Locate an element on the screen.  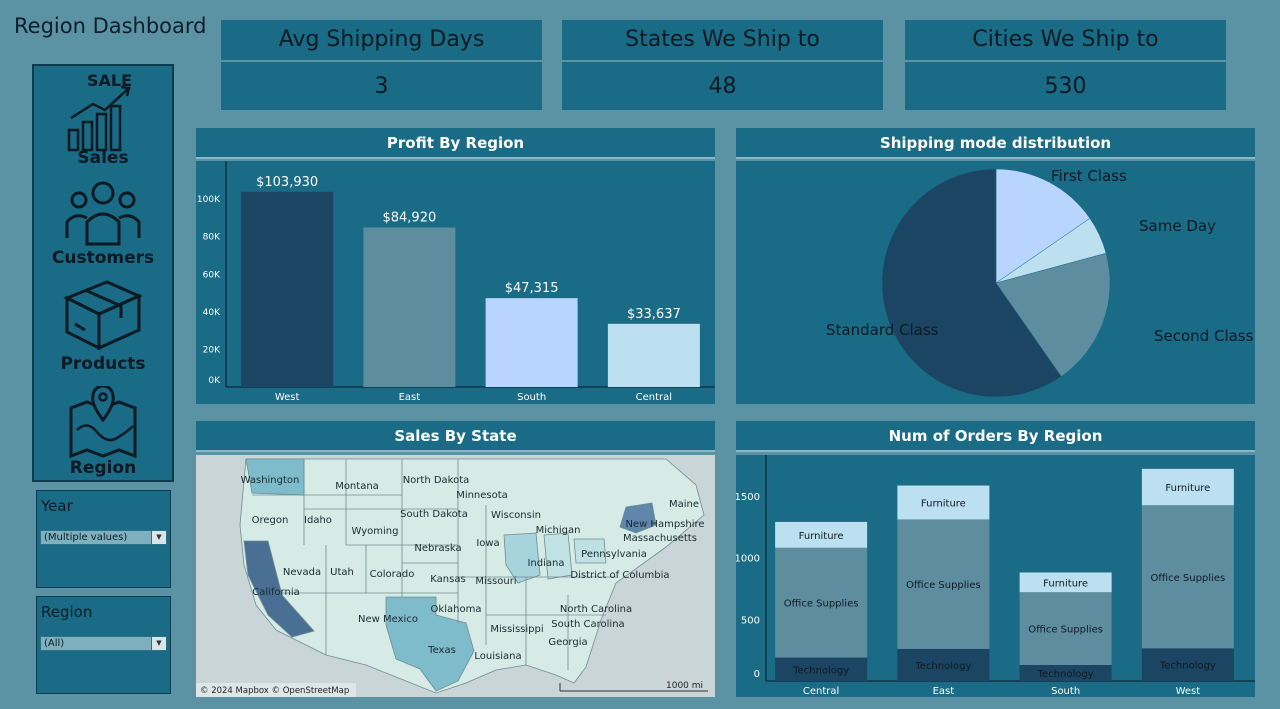
year-filter: Year (Multiple values) ▼ is located at coordinates (103, 539).